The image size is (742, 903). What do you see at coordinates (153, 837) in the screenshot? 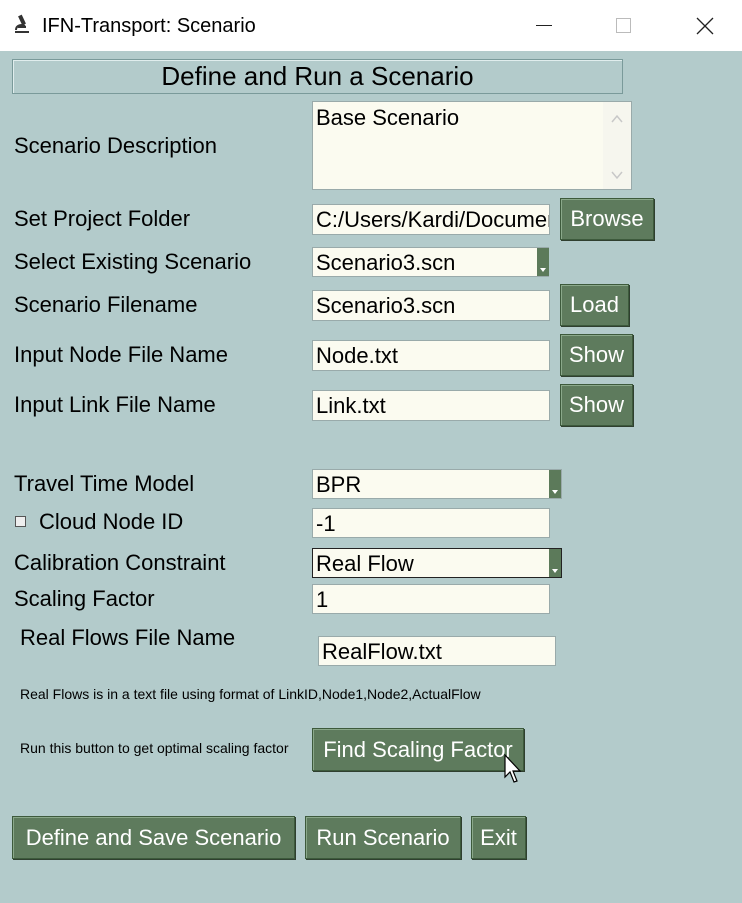
I see `define-save-scenario-button: Define and Save Scenario` at bounding box center [153, 837].